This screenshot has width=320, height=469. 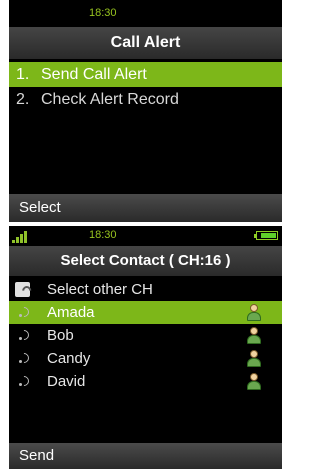 I want to click on menu-item-check-alert-record: 2. Check Alert Record, so click(x=145, y=99).